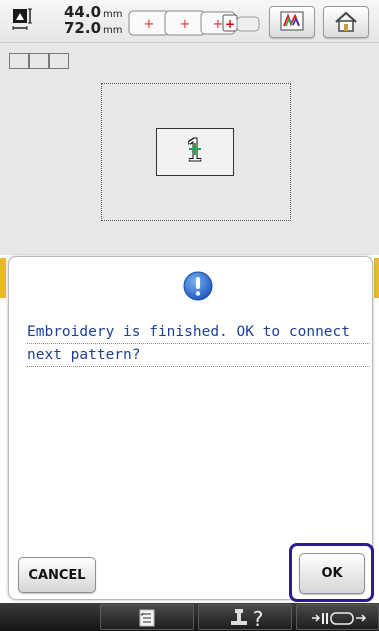 Image resolution: width=379 pixels, height=631 pixels. What do you see at coordinates (23, 20) in the screenshot?
I see `pattern-size-icon` at bounding box center [23, 20].